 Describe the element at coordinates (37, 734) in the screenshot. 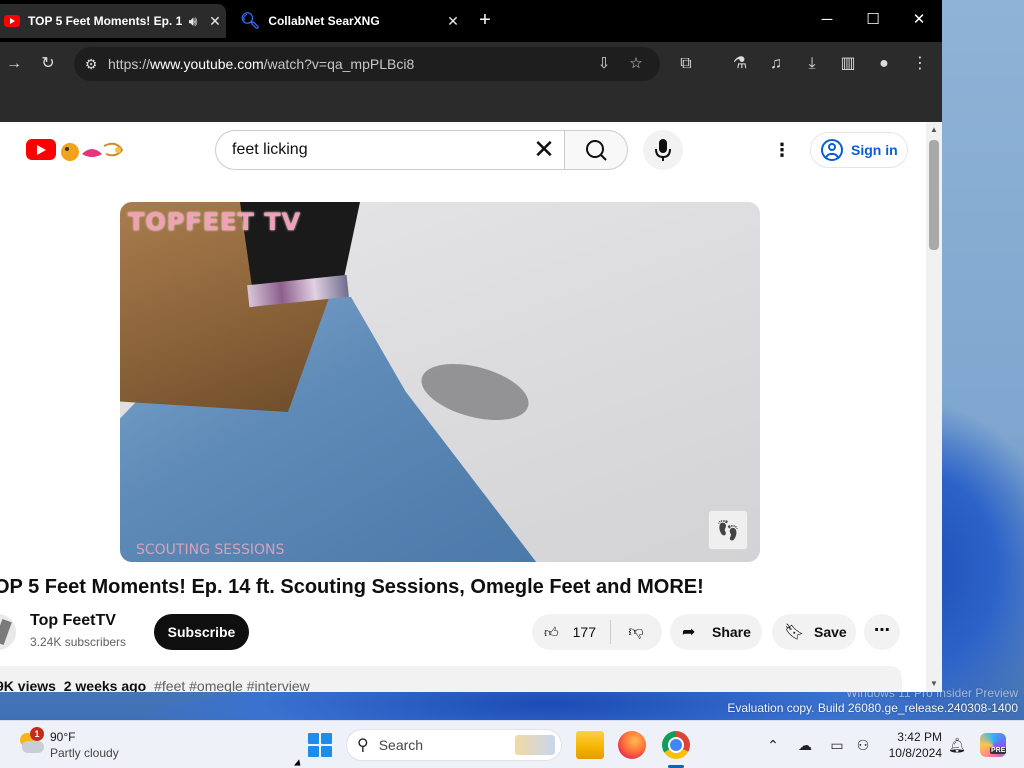

I see `weather-badge: 1` at that location.